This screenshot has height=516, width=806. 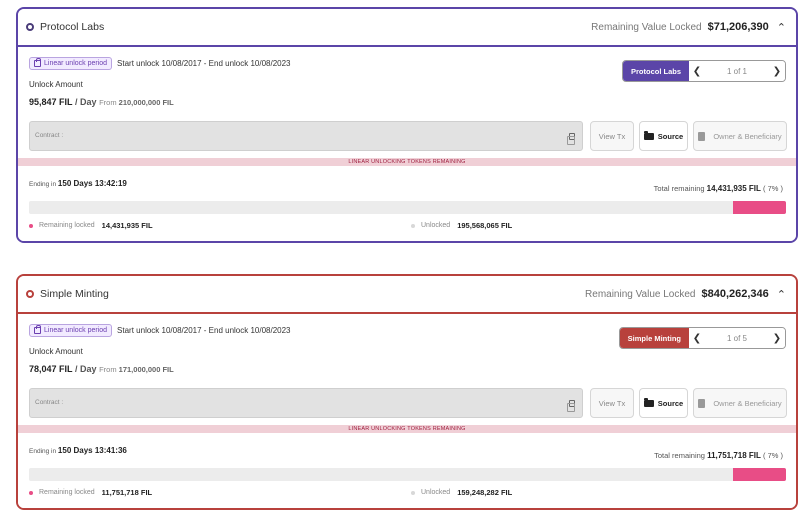 What do you see at coordinates (407, 429) in the screenshot?
I see `linear-unlocking-banner: LINEAR UNLOCKING TOKENS REMAINING` at bounding box center [407, 429].